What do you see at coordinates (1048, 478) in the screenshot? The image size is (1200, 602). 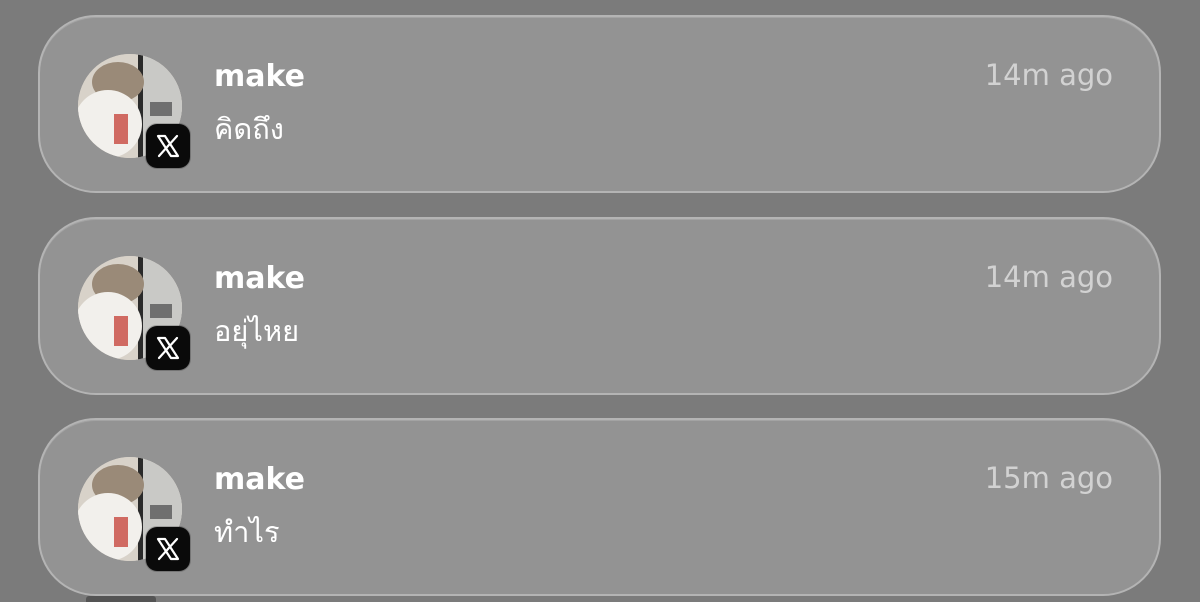 I see `notification-time: 15m ago` at bounding box center [1048, 478].